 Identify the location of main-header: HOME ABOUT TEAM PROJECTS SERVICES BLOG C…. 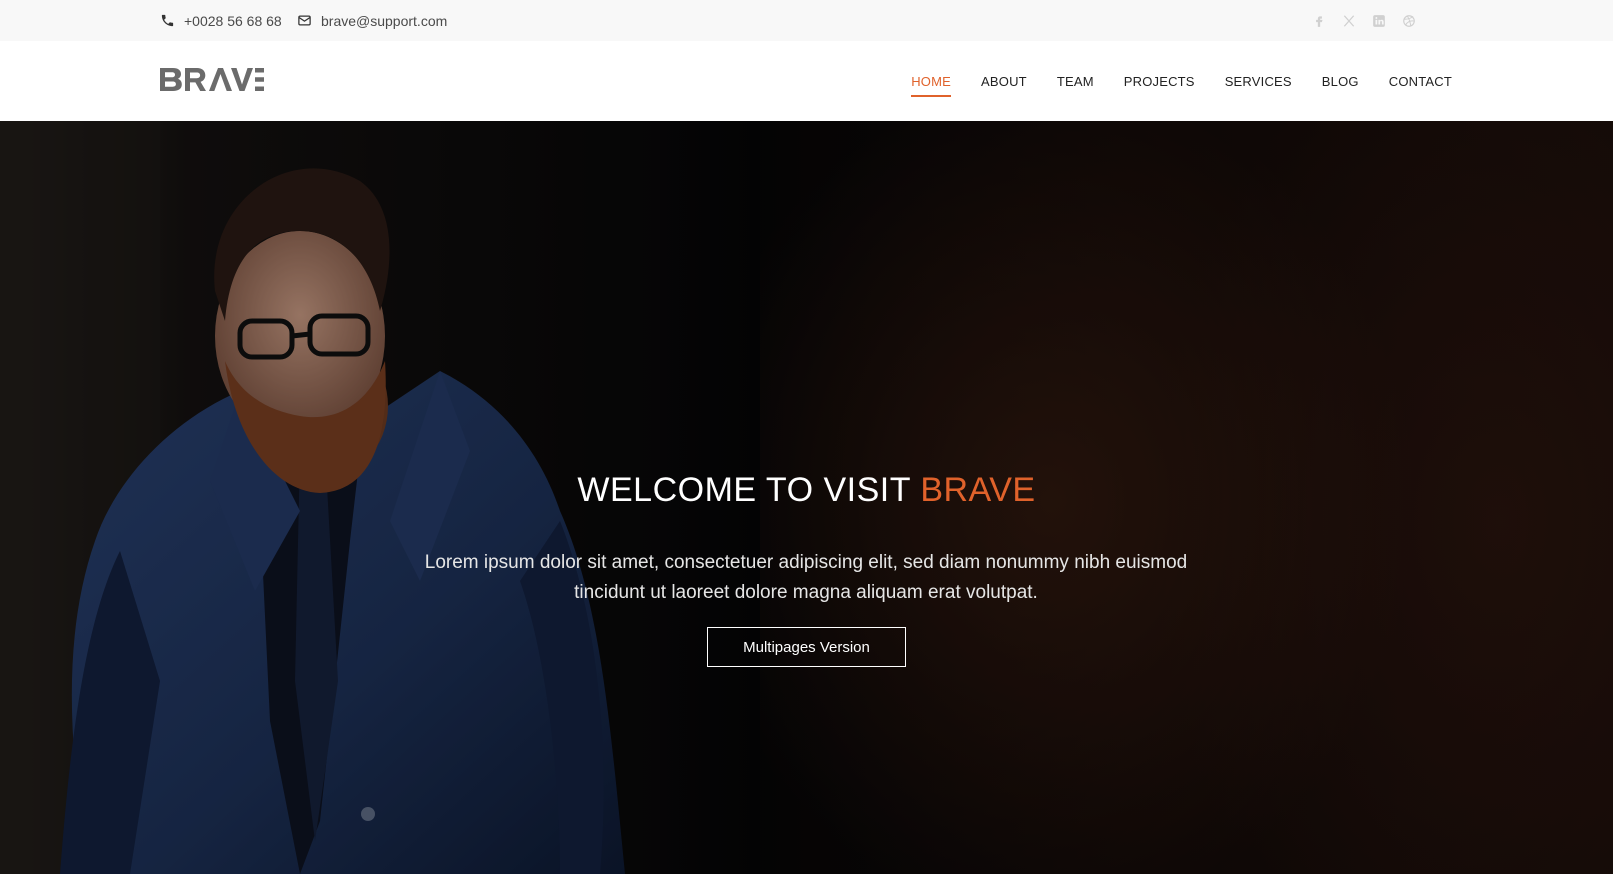
(806, 81).